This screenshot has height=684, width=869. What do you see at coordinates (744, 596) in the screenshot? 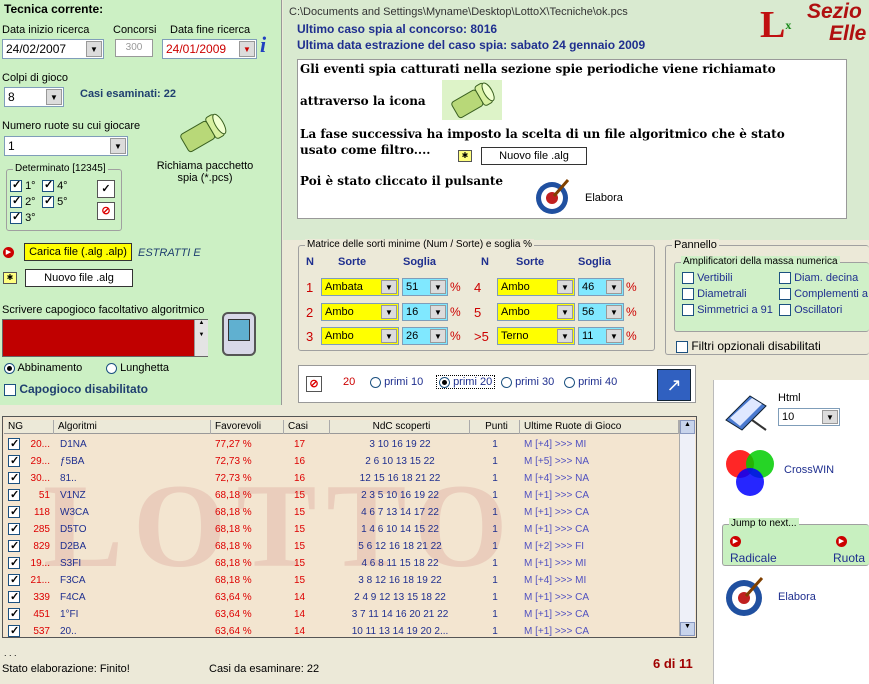
I see `elabora-target-icon` at bounding box center [744, 596].